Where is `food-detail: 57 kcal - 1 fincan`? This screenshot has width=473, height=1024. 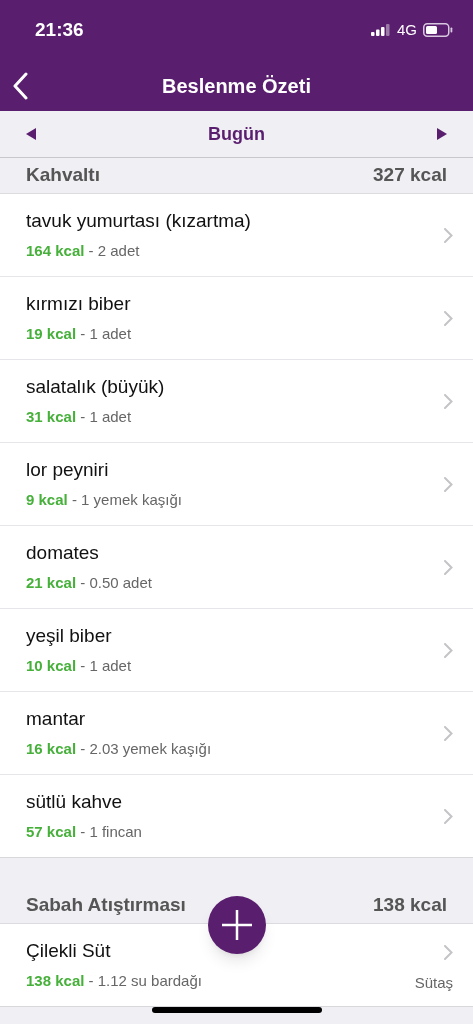 food-detail: 57 kcal - 1 fincan is located at coordinates (84, 832).